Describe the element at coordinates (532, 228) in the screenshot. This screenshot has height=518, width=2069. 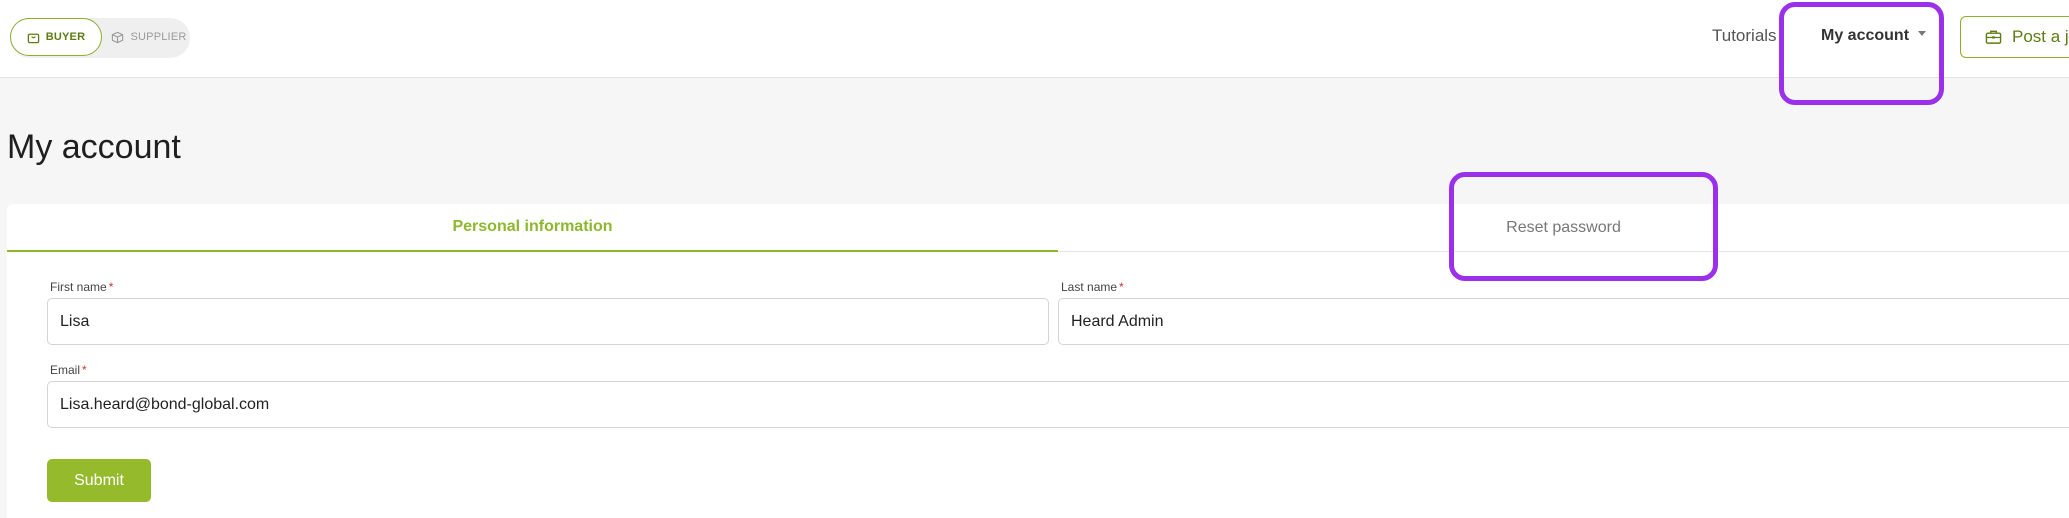
I see `tab-personal-information: Personal information` at that location.